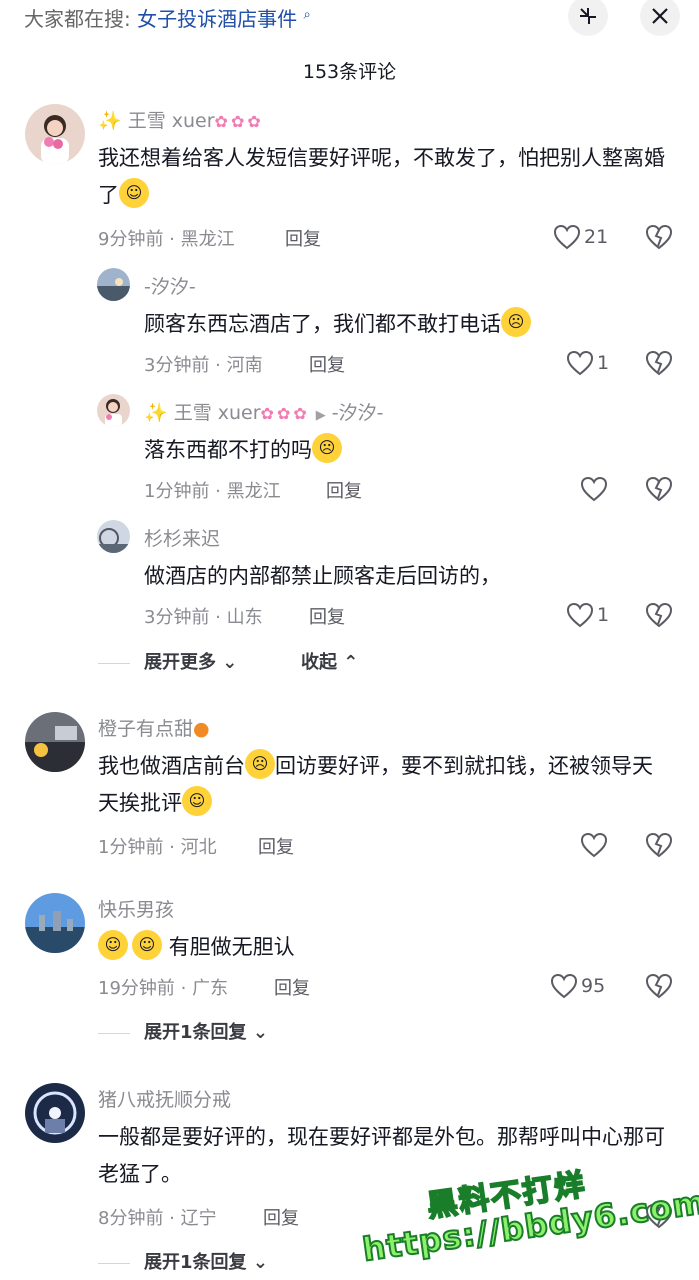  Describe the element at coordinates (404, 324) in the screenshot. I see `reply-text: 顾客东西忘酒店了，我们都不敢打电话 ☹` at that location.